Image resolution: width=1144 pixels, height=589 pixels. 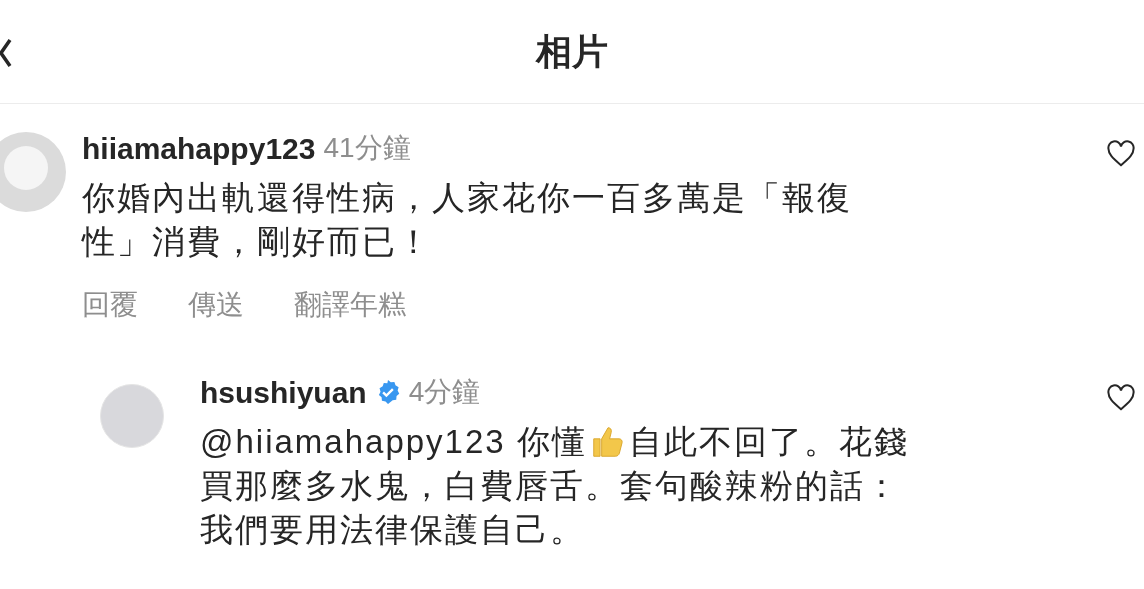 I want to click on comment-text: 買那麼多水鬼，白費唇舌。套句酸辣粉的話：, so click(x=550, y=486).